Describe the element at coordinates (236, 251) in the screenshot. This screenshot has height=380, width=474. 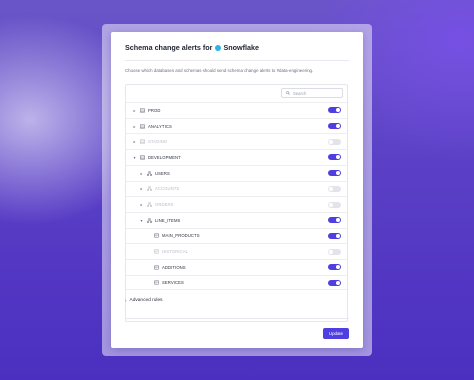
I see `tree-row: HISTORICAL` at that location.